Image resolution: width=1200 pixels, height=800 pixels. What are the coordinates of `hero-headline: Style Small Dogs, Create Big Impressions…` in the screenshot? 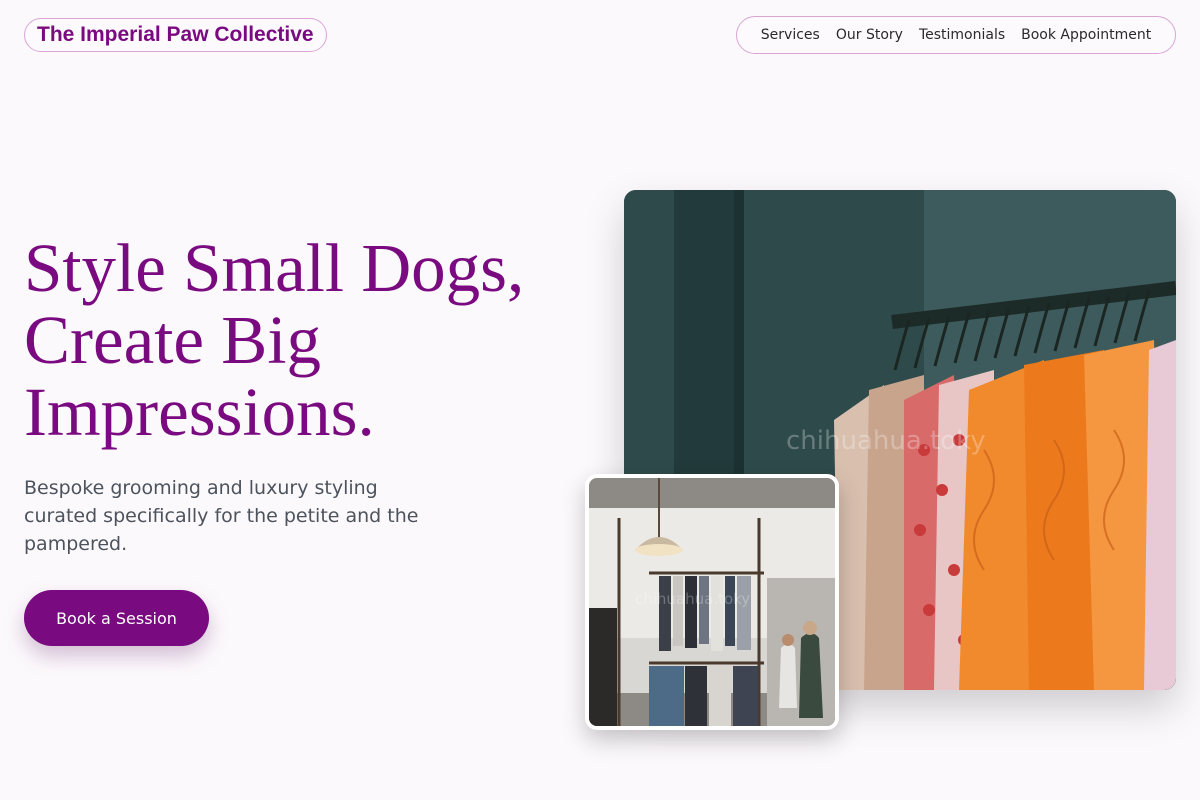 It's located at (304, 340).